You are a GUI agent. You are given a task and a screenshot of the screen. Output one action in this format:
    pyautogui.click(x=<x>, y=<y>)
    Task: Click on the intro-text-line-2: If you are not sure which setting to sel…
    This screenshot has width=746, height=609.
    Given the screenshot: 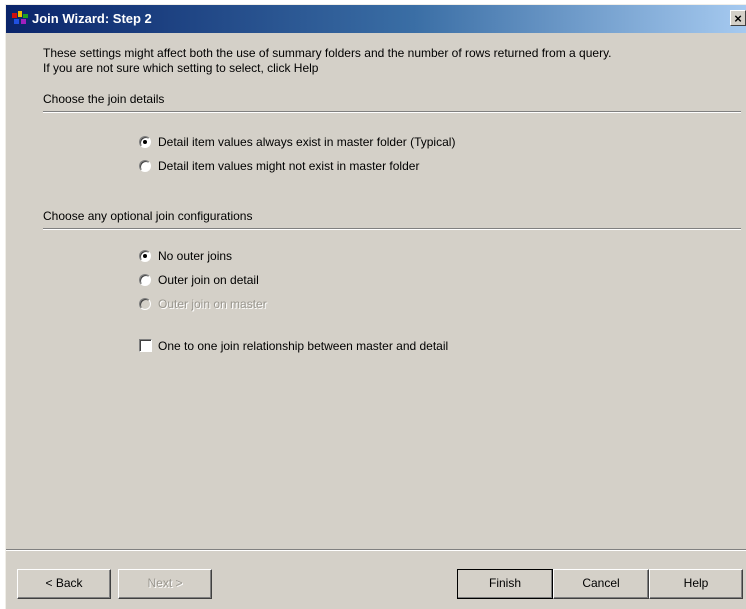 What is the action you would take?
    pyautogui.click(x=181, y=68)
    